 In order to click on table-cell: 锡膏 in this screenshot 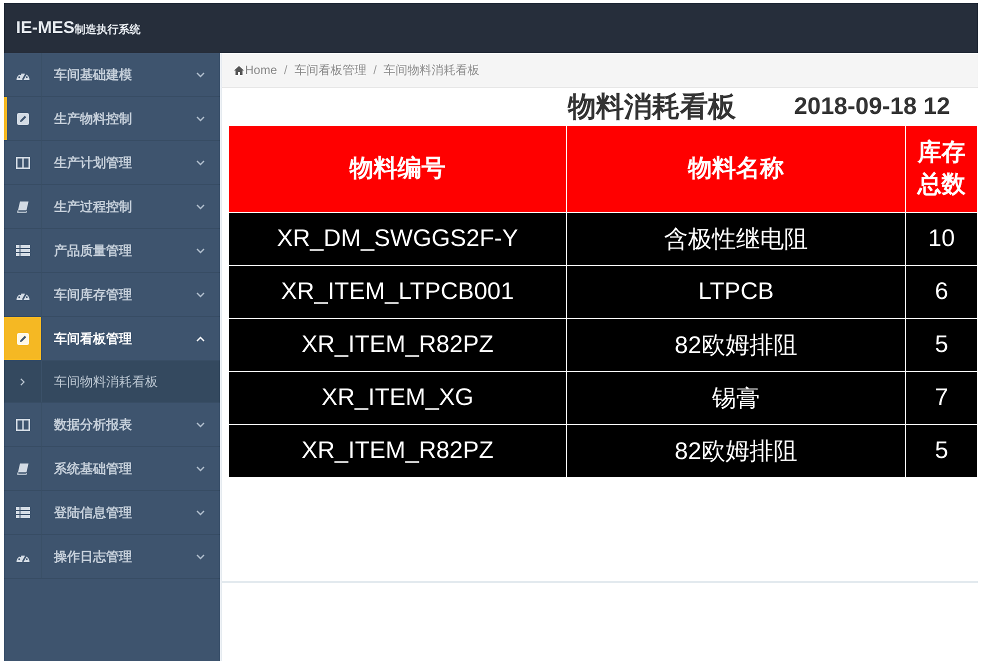, I will do `click(736, 398)`.